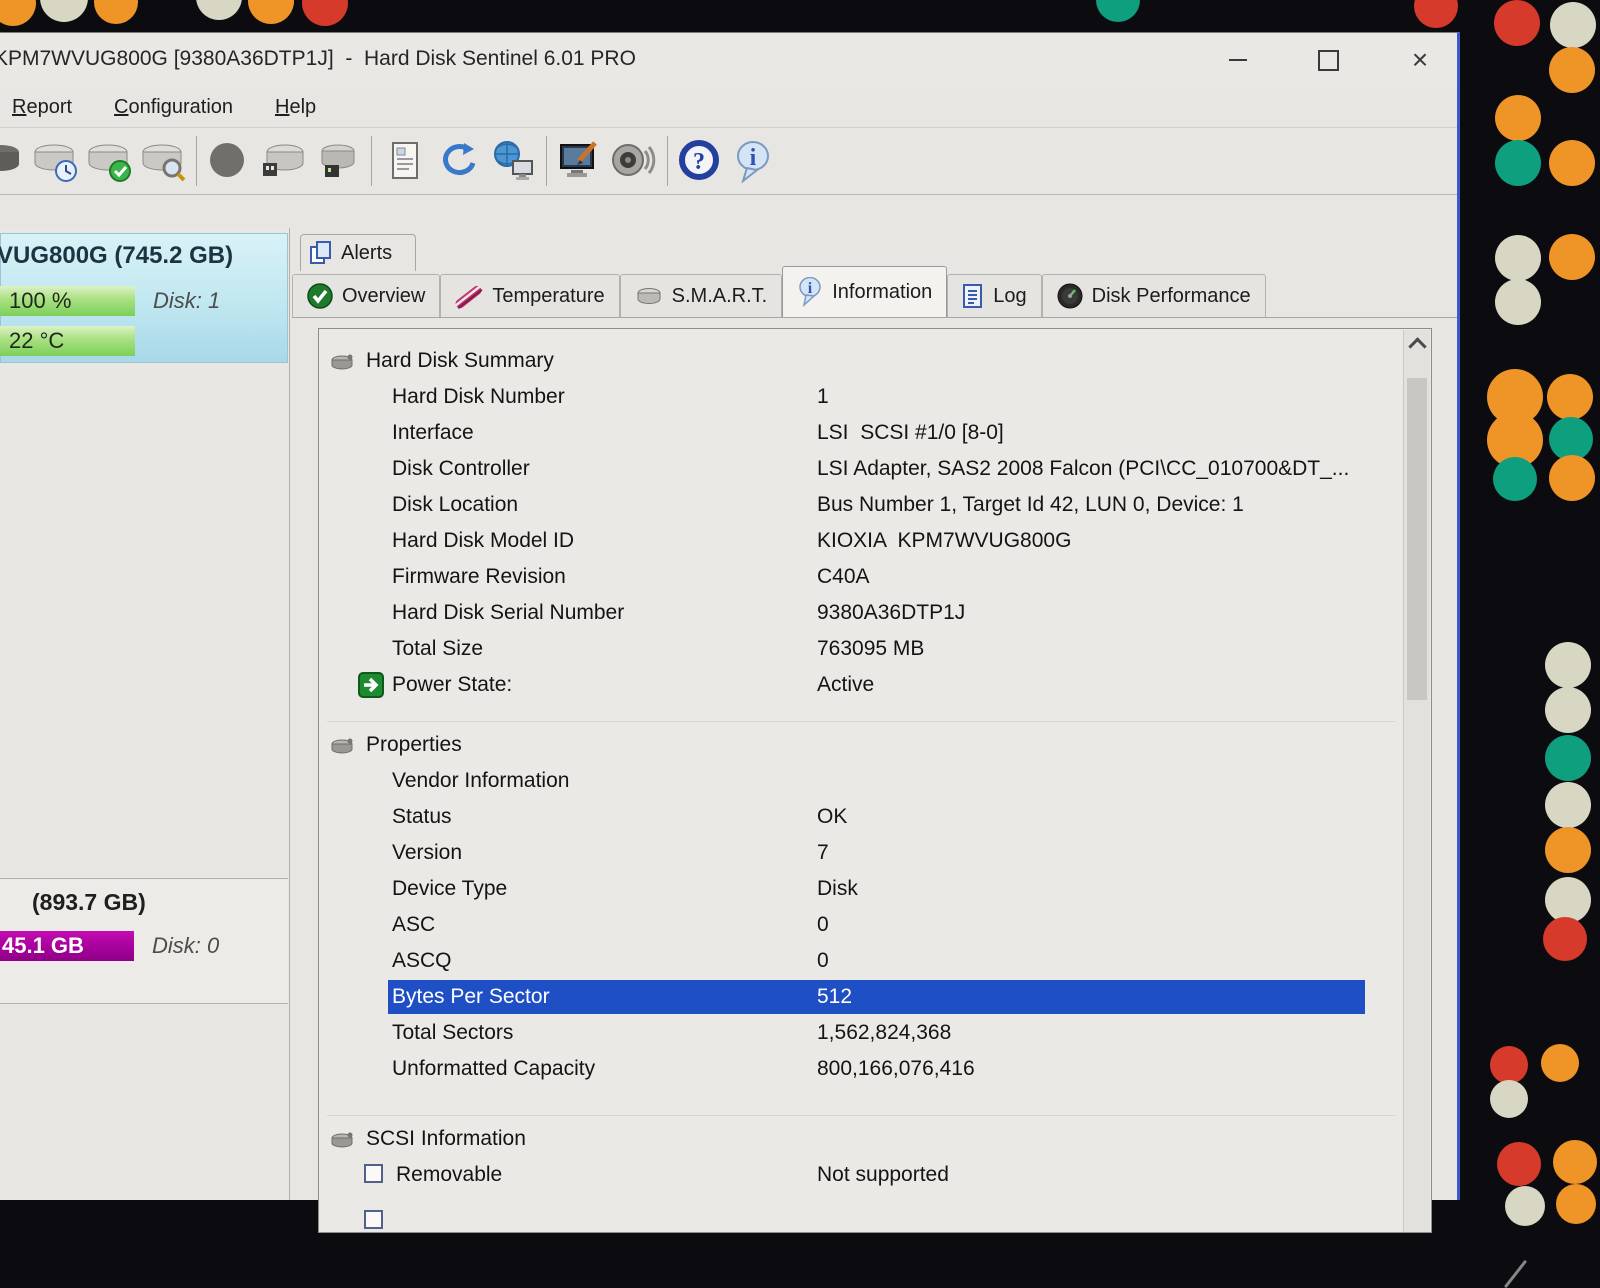  Describe the element at coordinates (860, 541) in the screenshot. I see `info-row: Hard Disk Model ID KIOXIA KPM7WVUG800G` at that location.